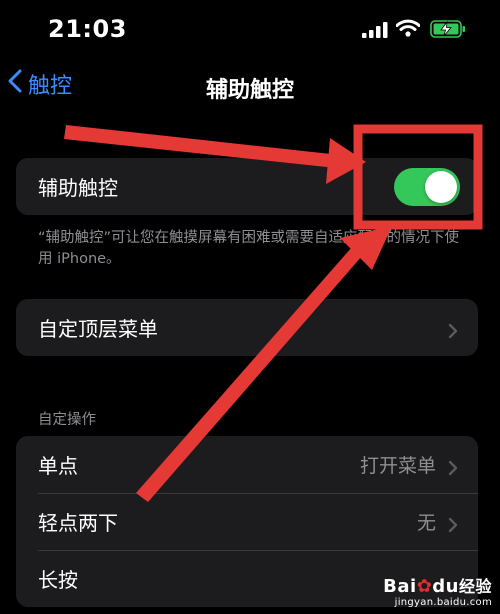 This screenshot has width=500, height=614. Describe the element at coordinates (424, 586) in the screenshot. I see `paw-icon: ✿` at that location.